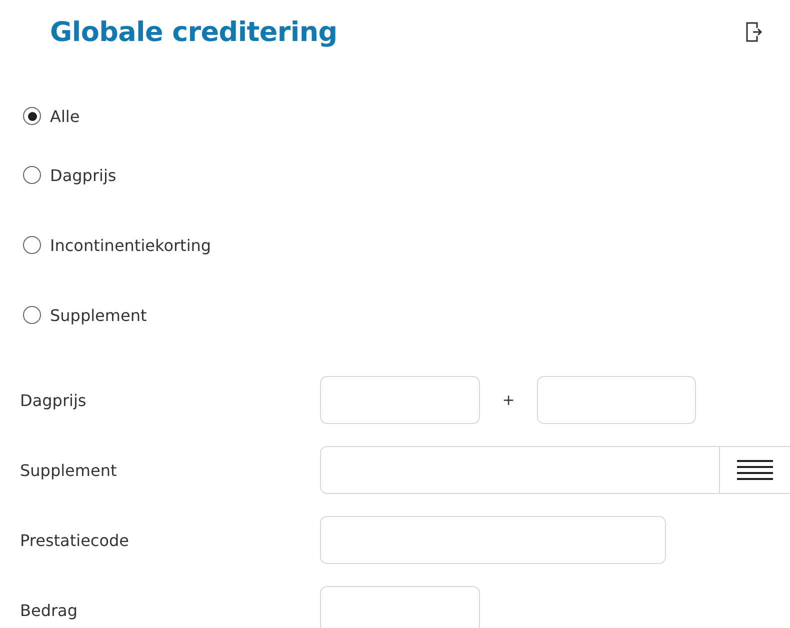 The width and height of the screenshot is (790, 628). Describe the element at coordinates (54, 400) in the screenshot. I see `field-label: Dagprijs` at that location.